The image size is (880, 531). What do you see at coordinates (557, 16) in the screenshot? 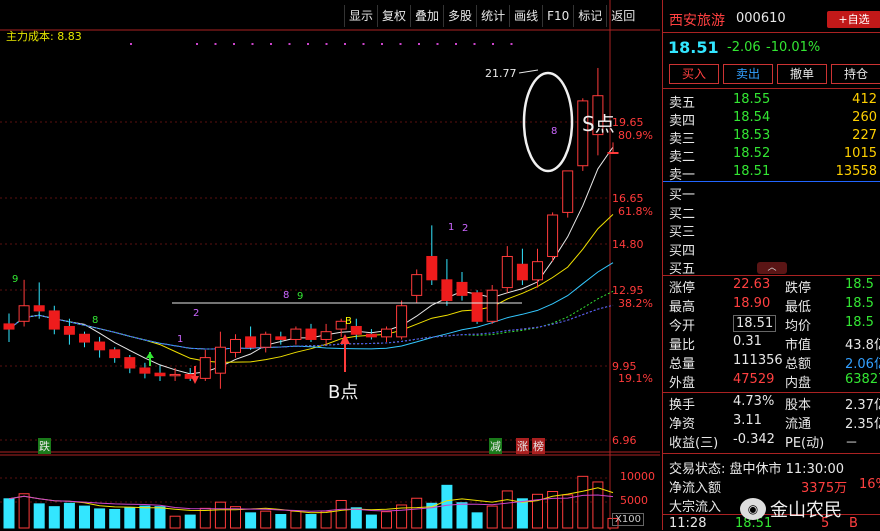
I see `toolbar-button: F10` at bounding box center [557, 16].